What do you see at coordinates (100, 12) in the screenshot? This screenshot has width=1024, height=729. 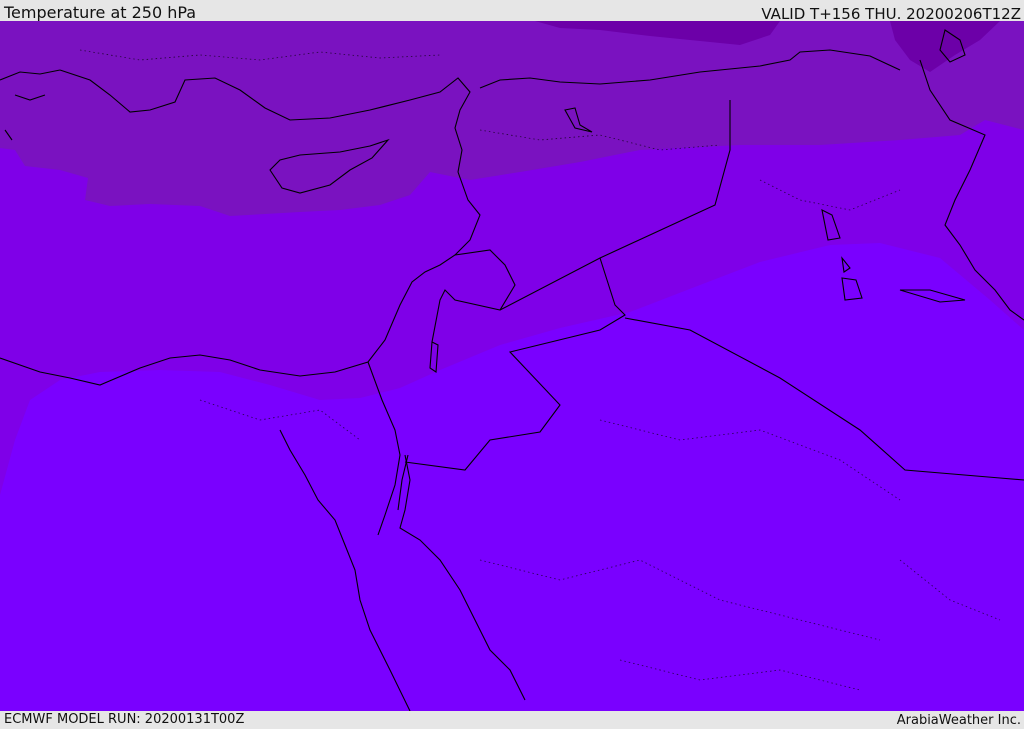 I see `map-title: Temperature at 250 hPa` at bounding box center [100, 12].